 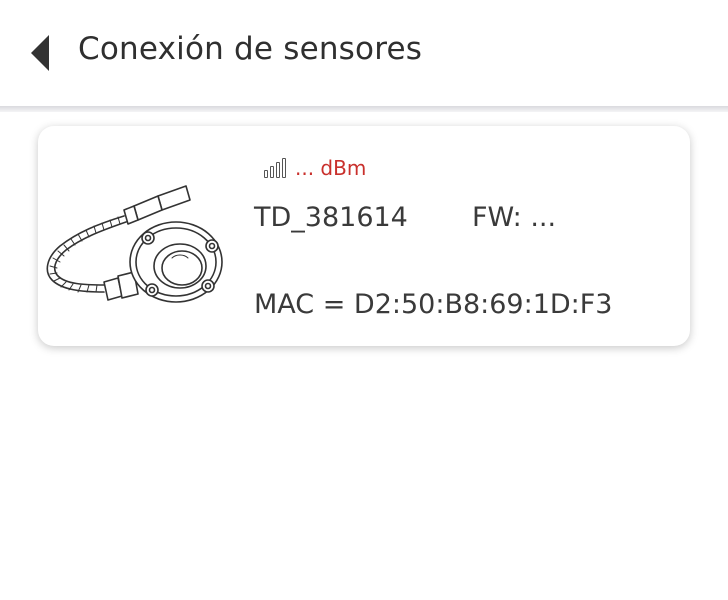 What do you see at coordinates (250, 49) in the screenshot?
I see `page-title: Conexión de sensores` at bounding box center [250, 49].